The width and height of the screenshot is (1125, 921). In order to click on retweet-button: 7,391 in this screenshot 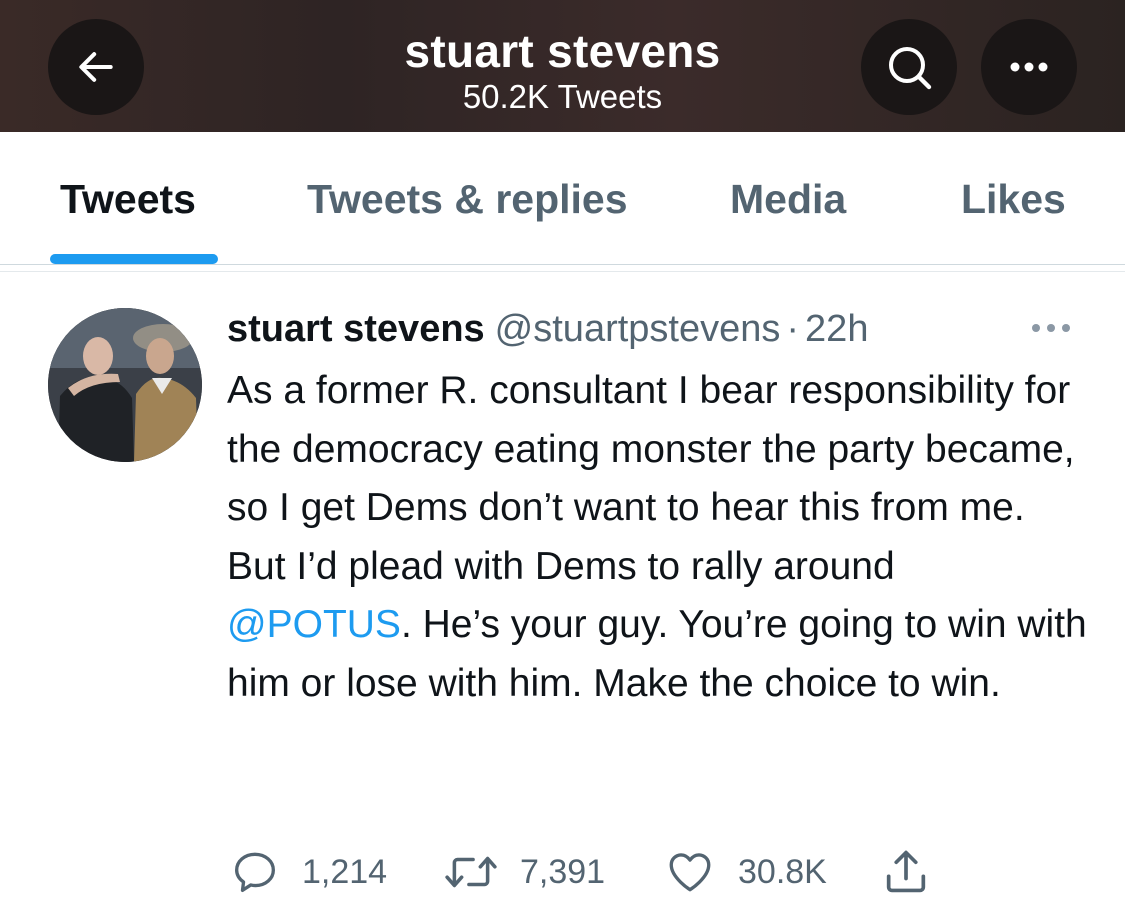, I will do `click(524, 872)`.